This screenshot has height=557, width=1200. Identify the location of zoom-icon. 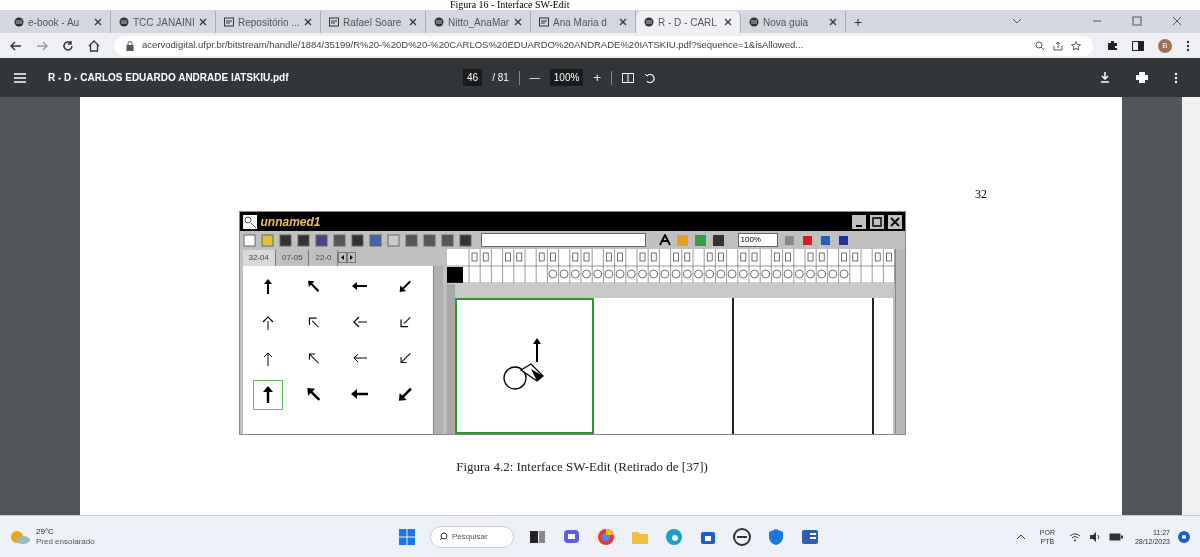
(1040, 45).